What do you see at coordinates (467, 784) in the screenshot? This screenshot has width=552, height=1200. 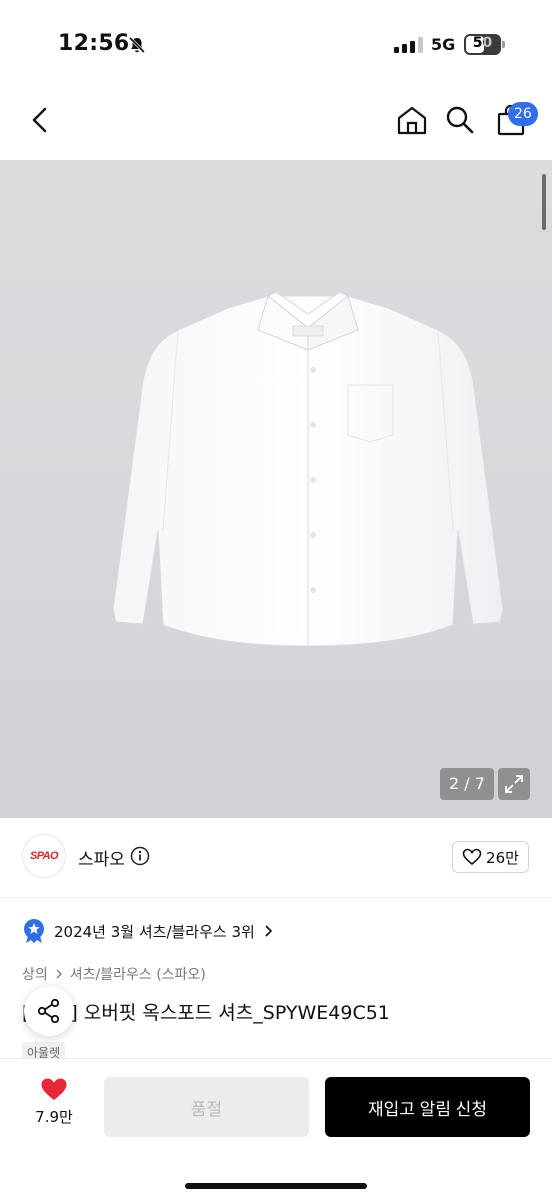 I see `image-page-counter: 2 / 7` at bounding box center [467, 784].